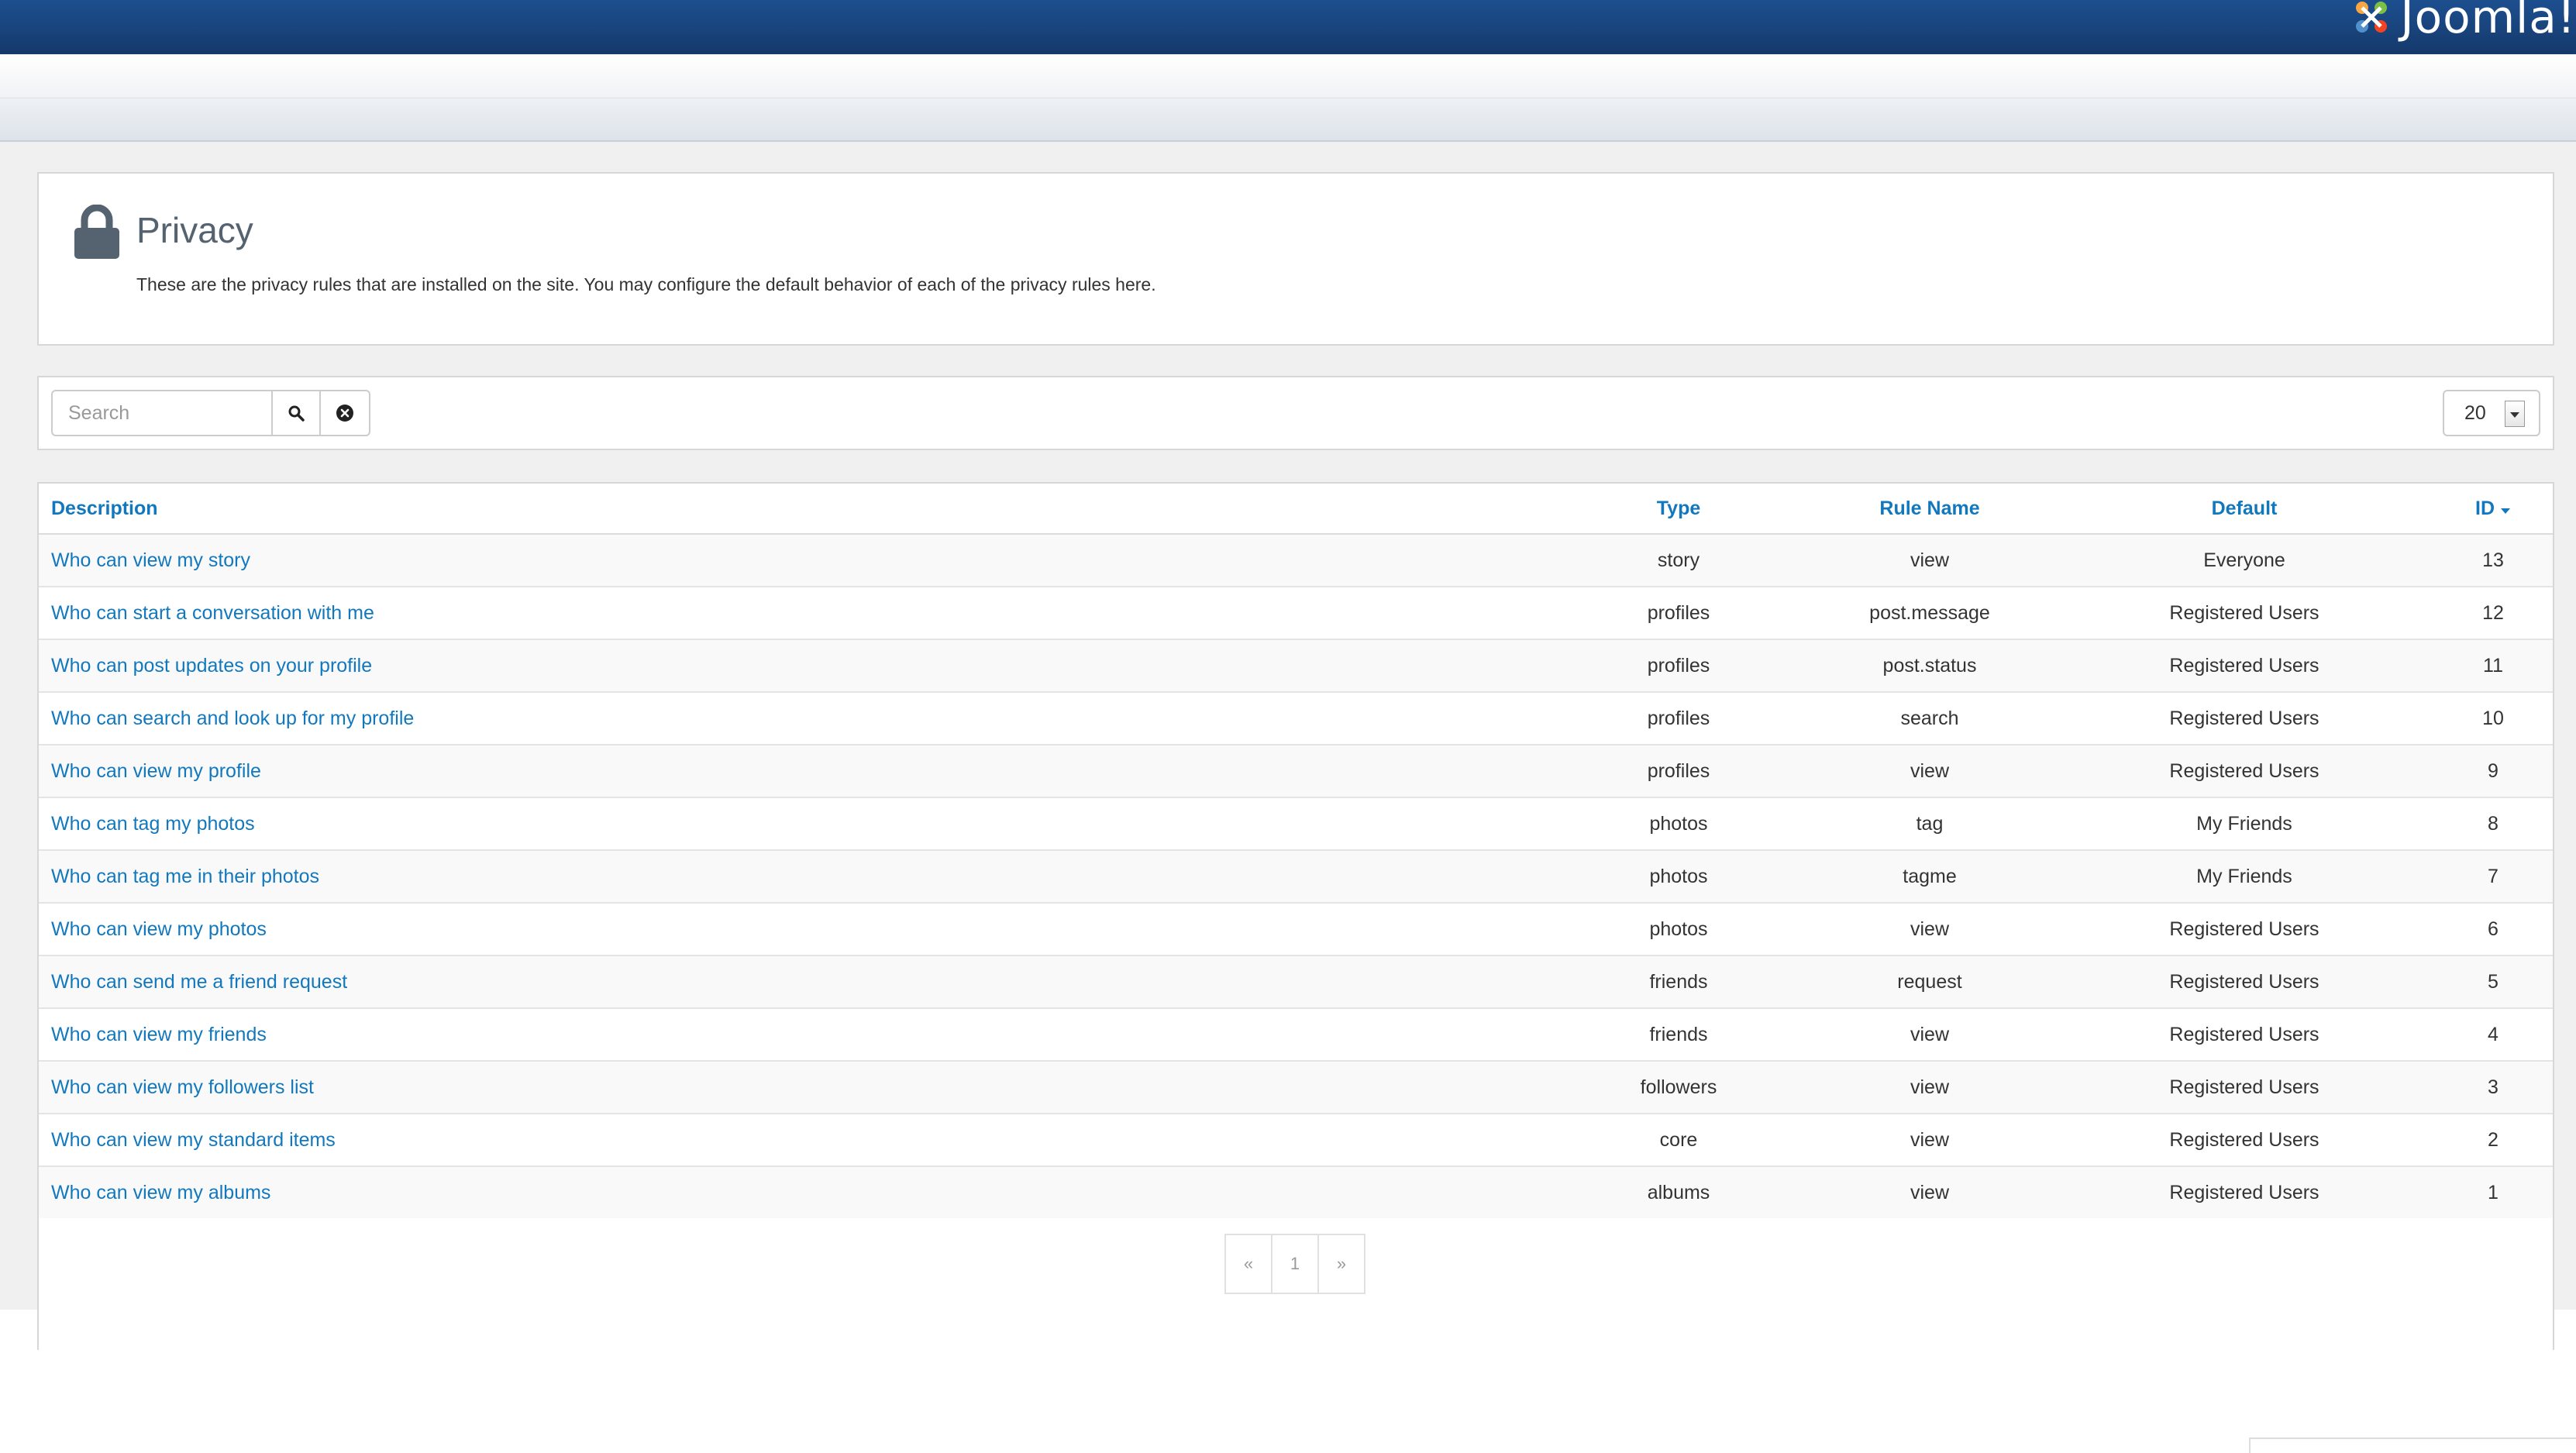  I want to click on search-button, so click(296, 413).